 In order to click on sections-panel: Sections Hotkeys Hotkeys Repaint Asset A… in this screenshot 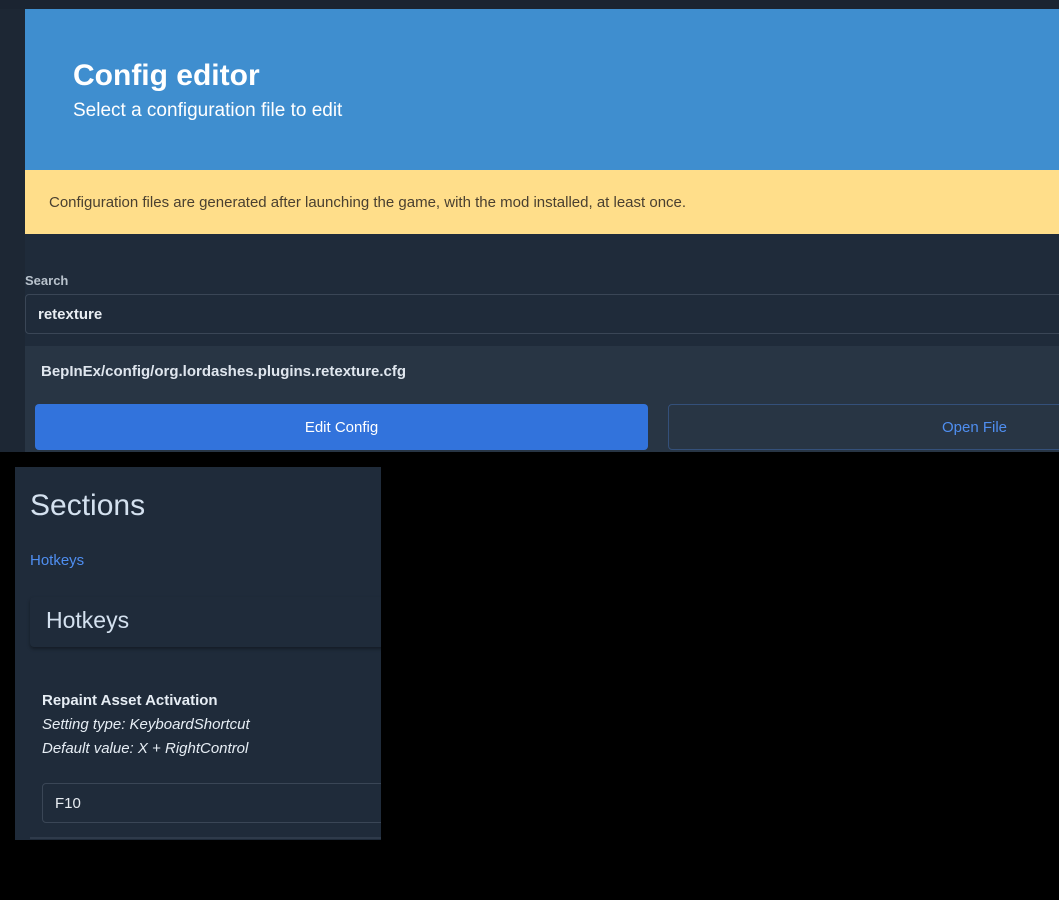, I will do `click(198, 653)`.